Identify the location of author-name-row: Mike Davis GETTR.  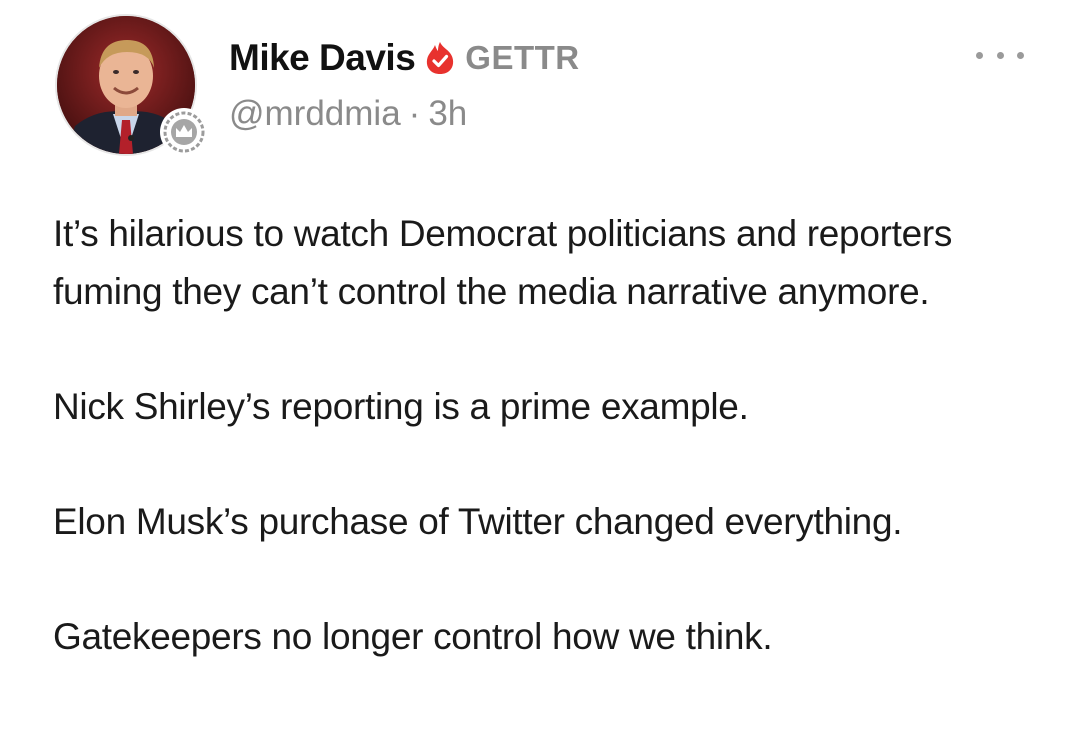
(404, 58).